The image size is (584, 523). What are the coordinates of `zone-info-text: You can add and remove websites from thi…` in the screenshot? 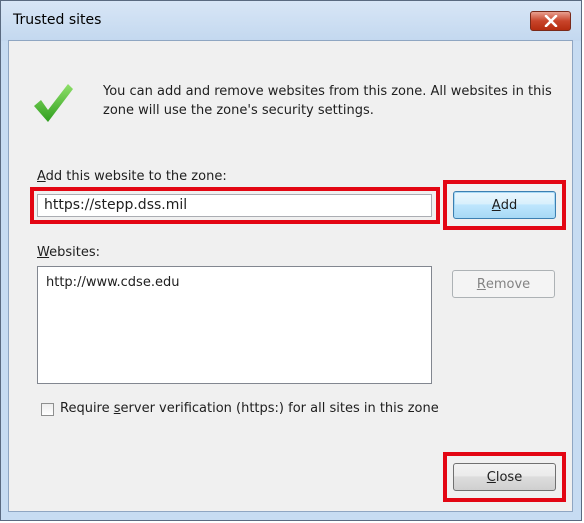 It's located at (327, 101).